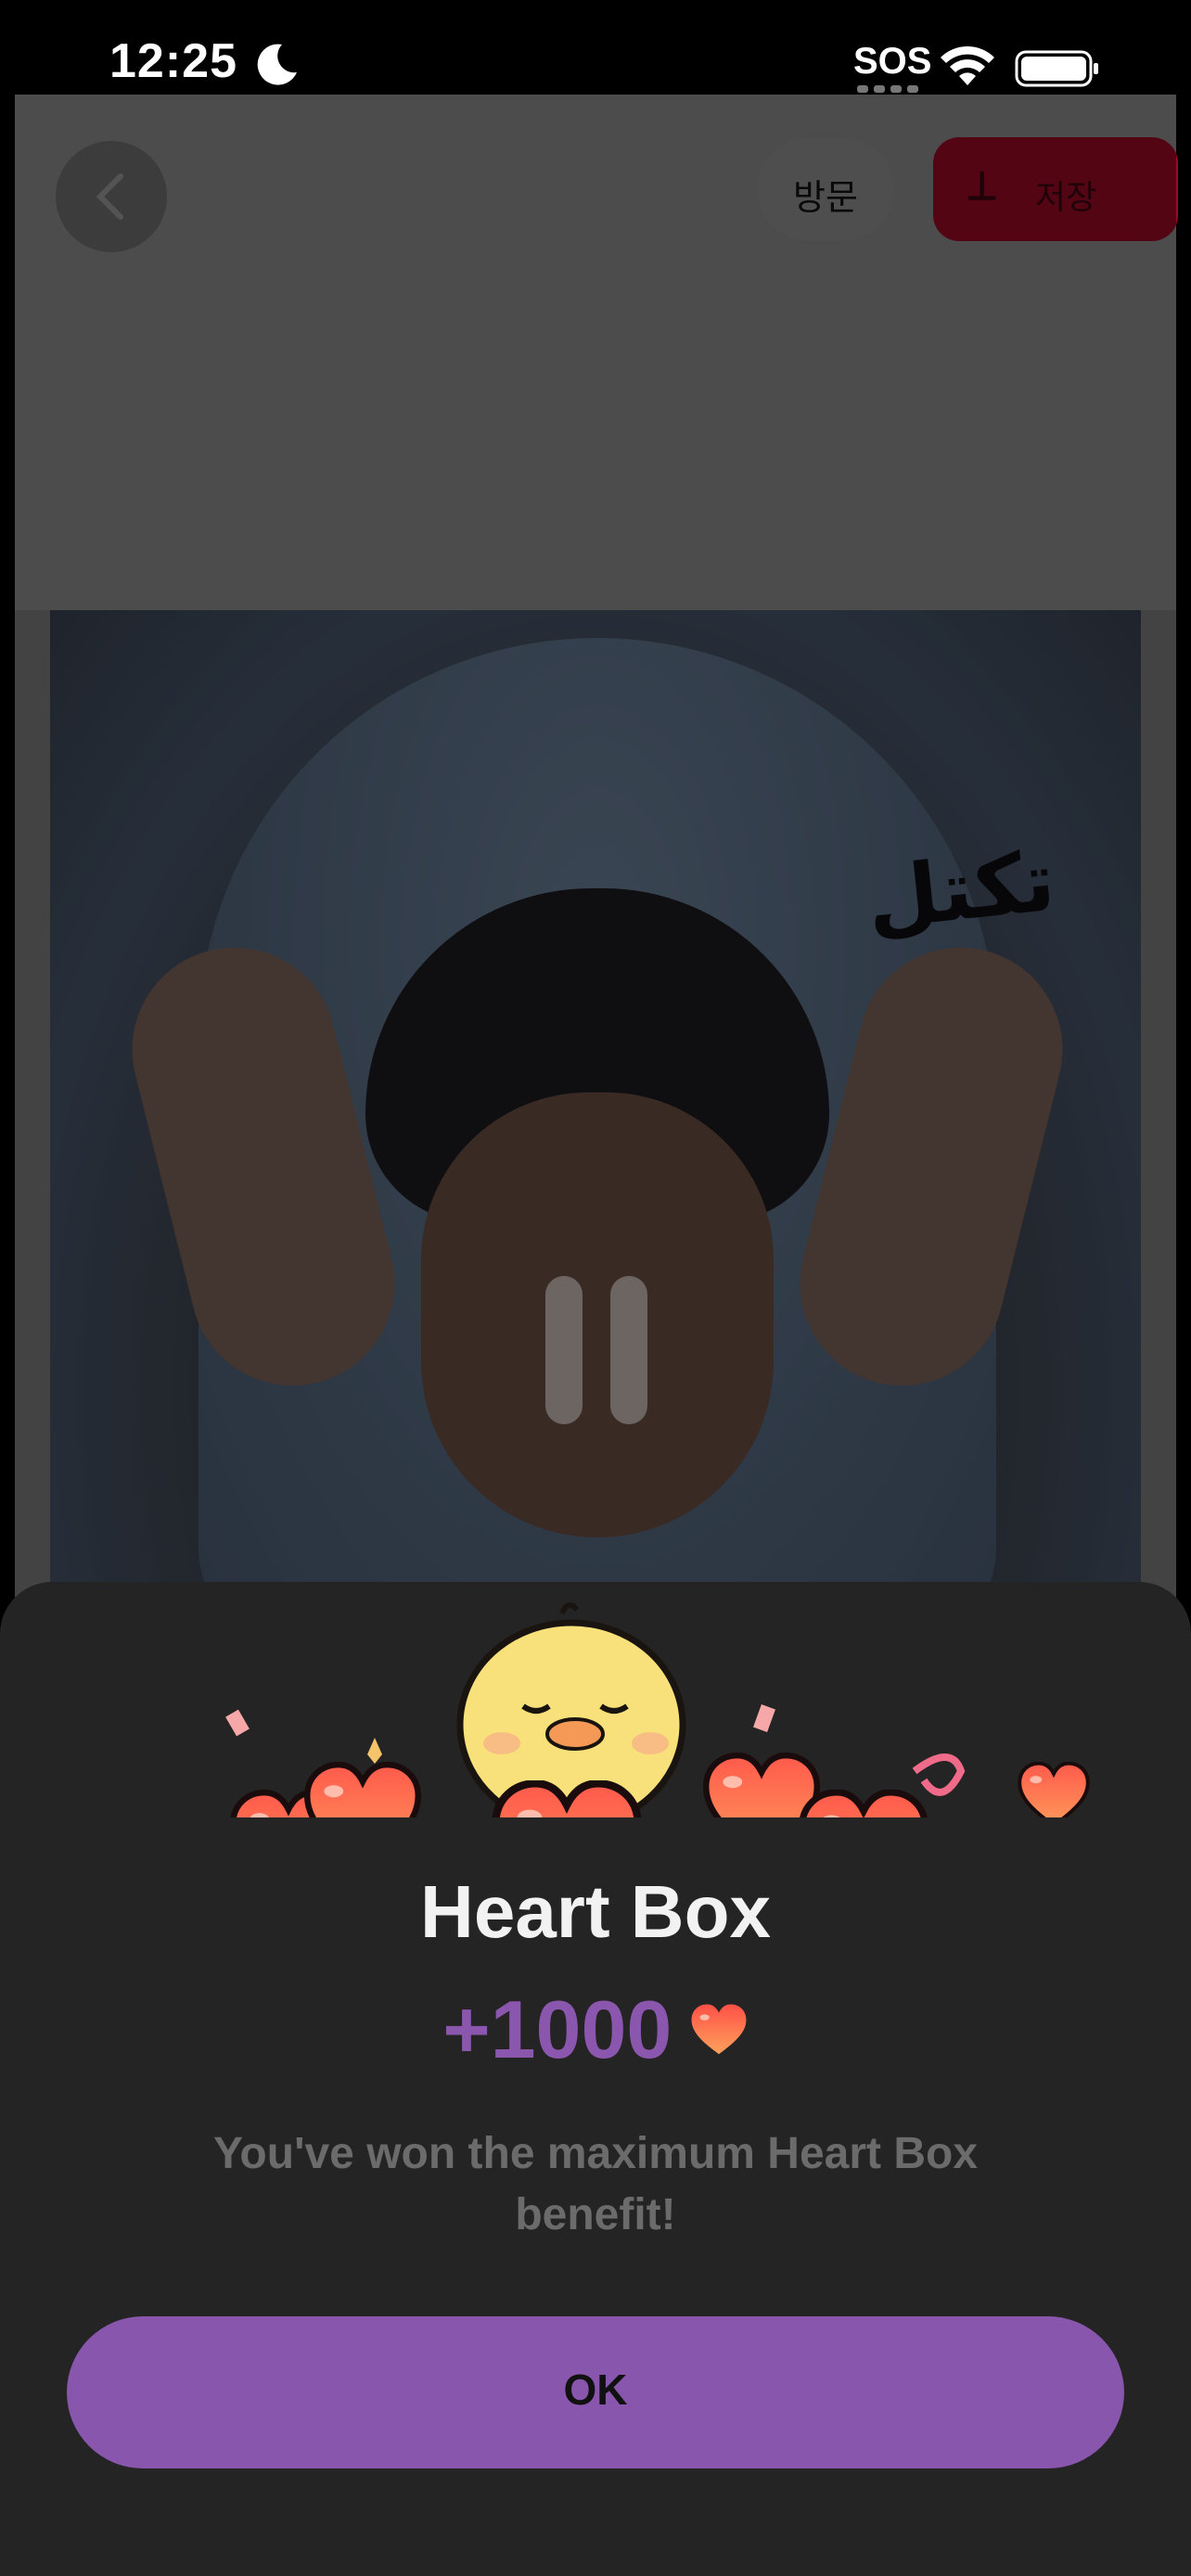  Describe the element at coordinates (1056, 68) in the screenshot. I see `battery-icon` at that location.